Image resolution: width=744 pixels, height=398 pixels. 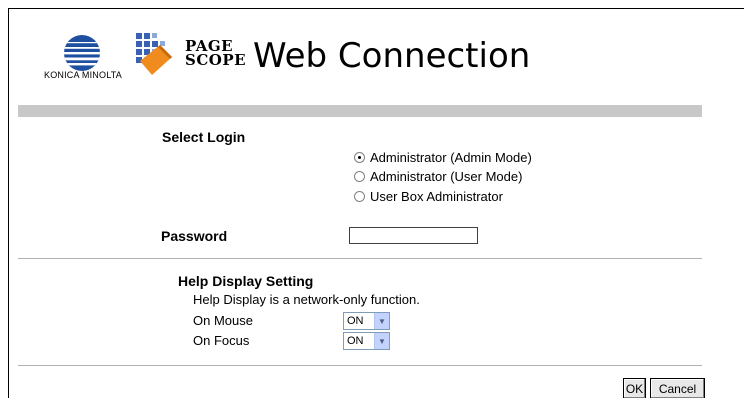 I want to click on login-option-admin-mode: Administrator (Admin Mode), so click(x=443, y=157).